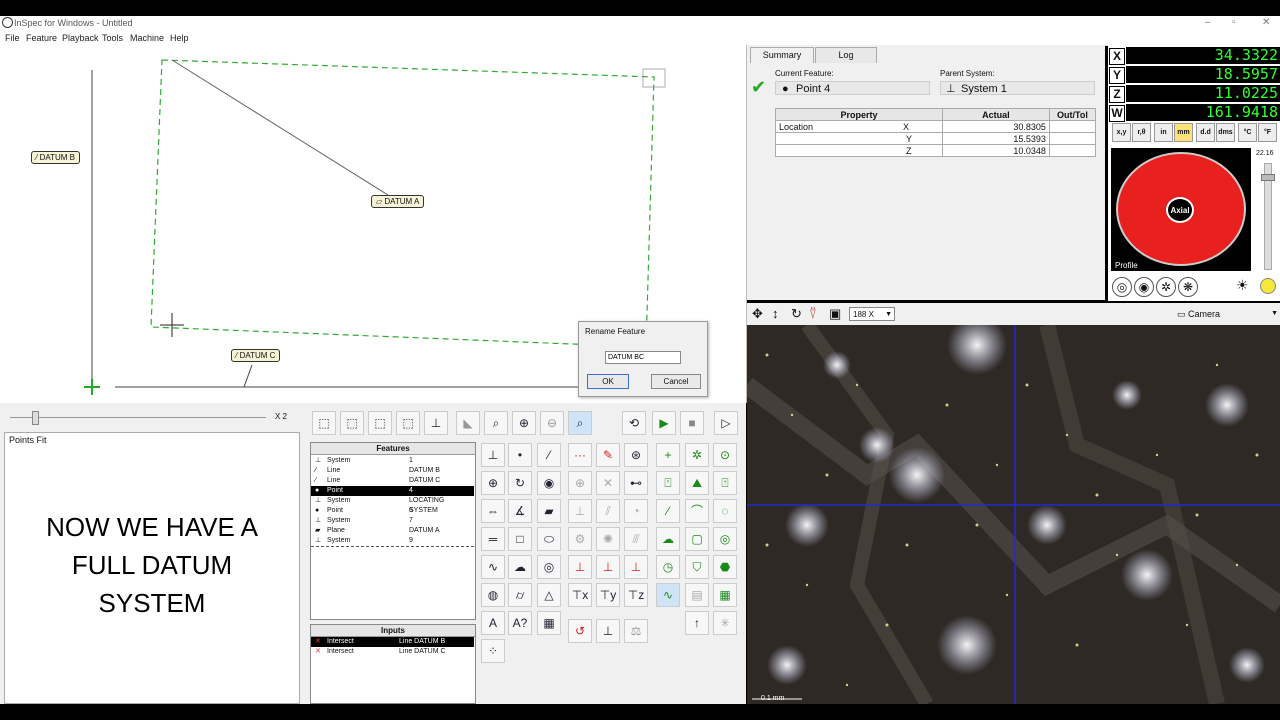  I want to click on list-item-selected: ✕ Intersect Line DATUM B, so click(392, 642).